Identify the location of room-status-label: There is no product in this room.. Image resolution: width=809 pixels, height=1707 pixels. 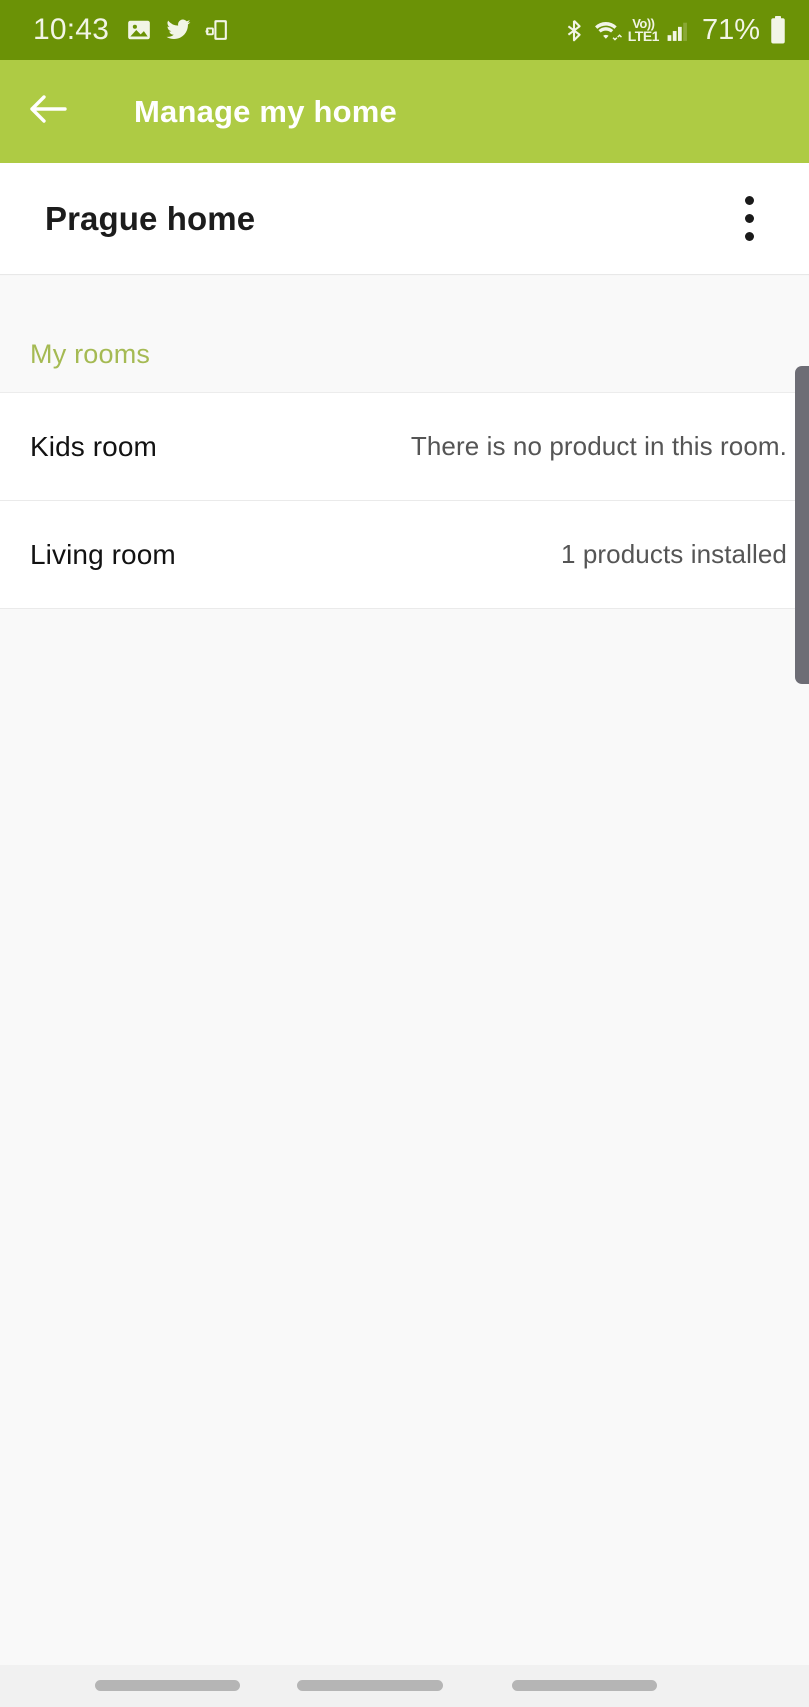
(598, 446).